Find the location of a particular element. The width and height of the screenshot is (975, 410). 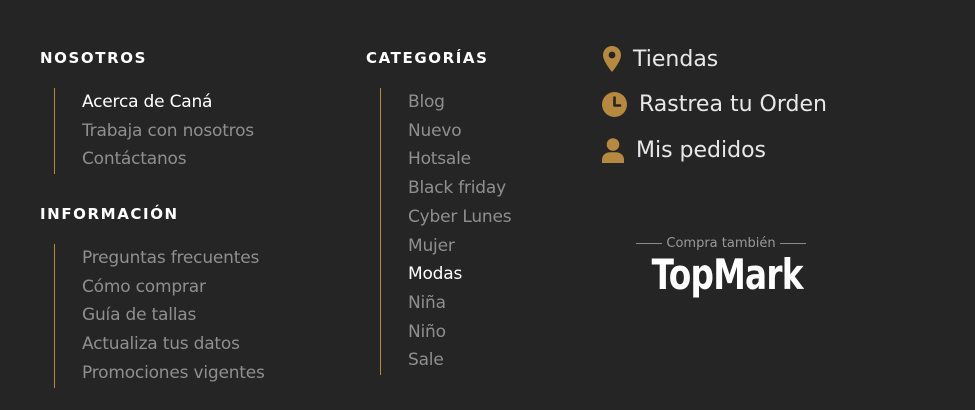

quick-link-label: Mis pedidos is located at coordinates (701, 150).